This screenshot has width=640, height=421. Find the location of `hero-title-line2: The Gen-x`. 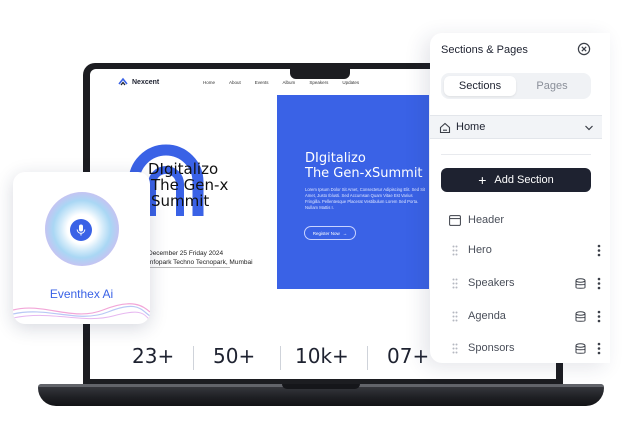

hero-title-line2: The Gen-x is located at coordinates (190, 185).